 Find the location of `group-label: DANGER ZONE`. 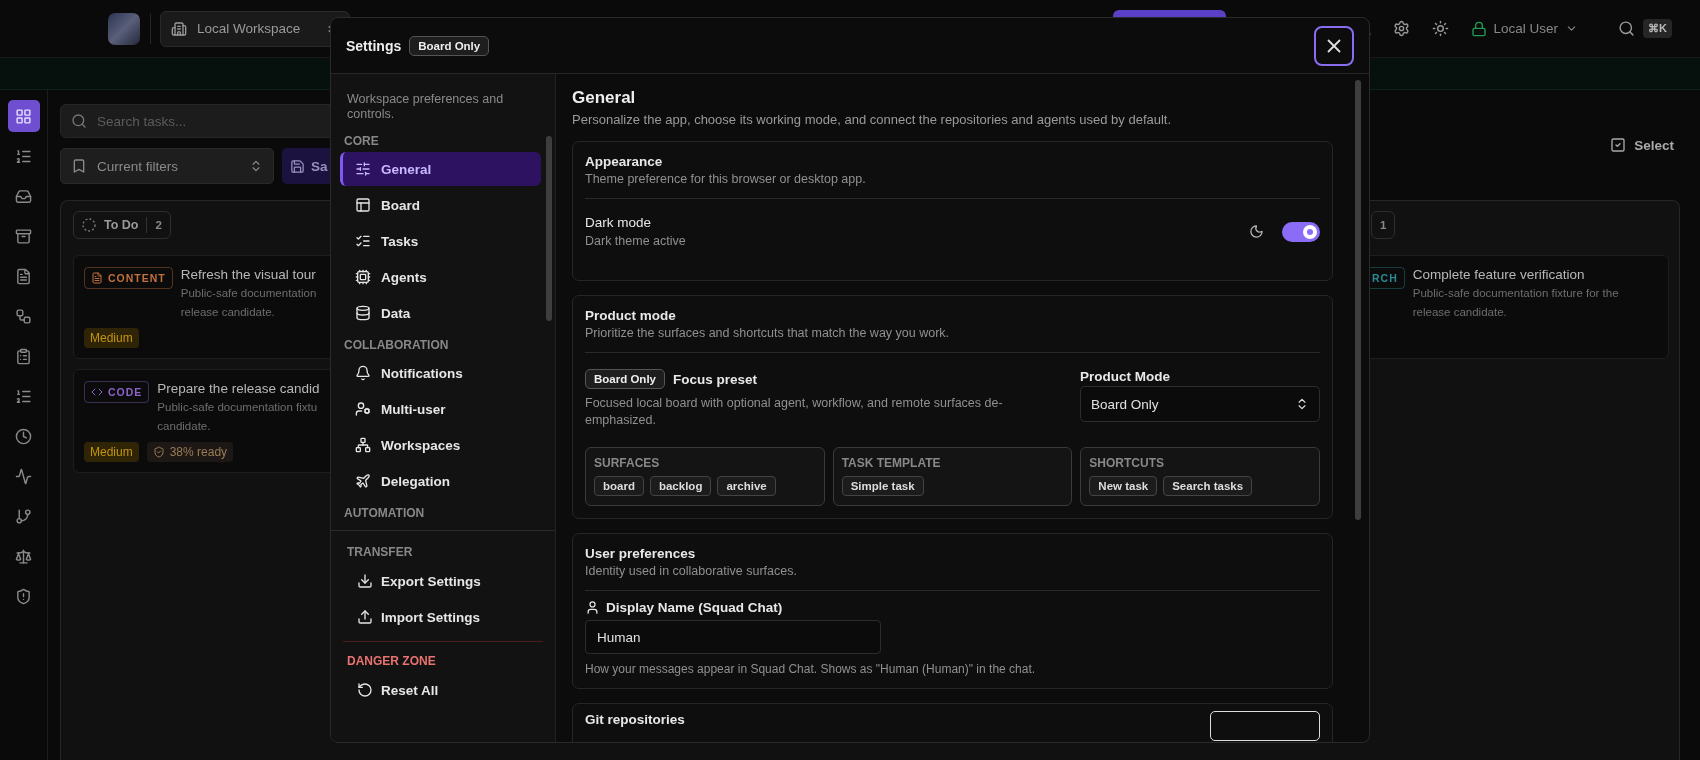

group-label: DANGER ZONE is located at coordinates (391, 661).